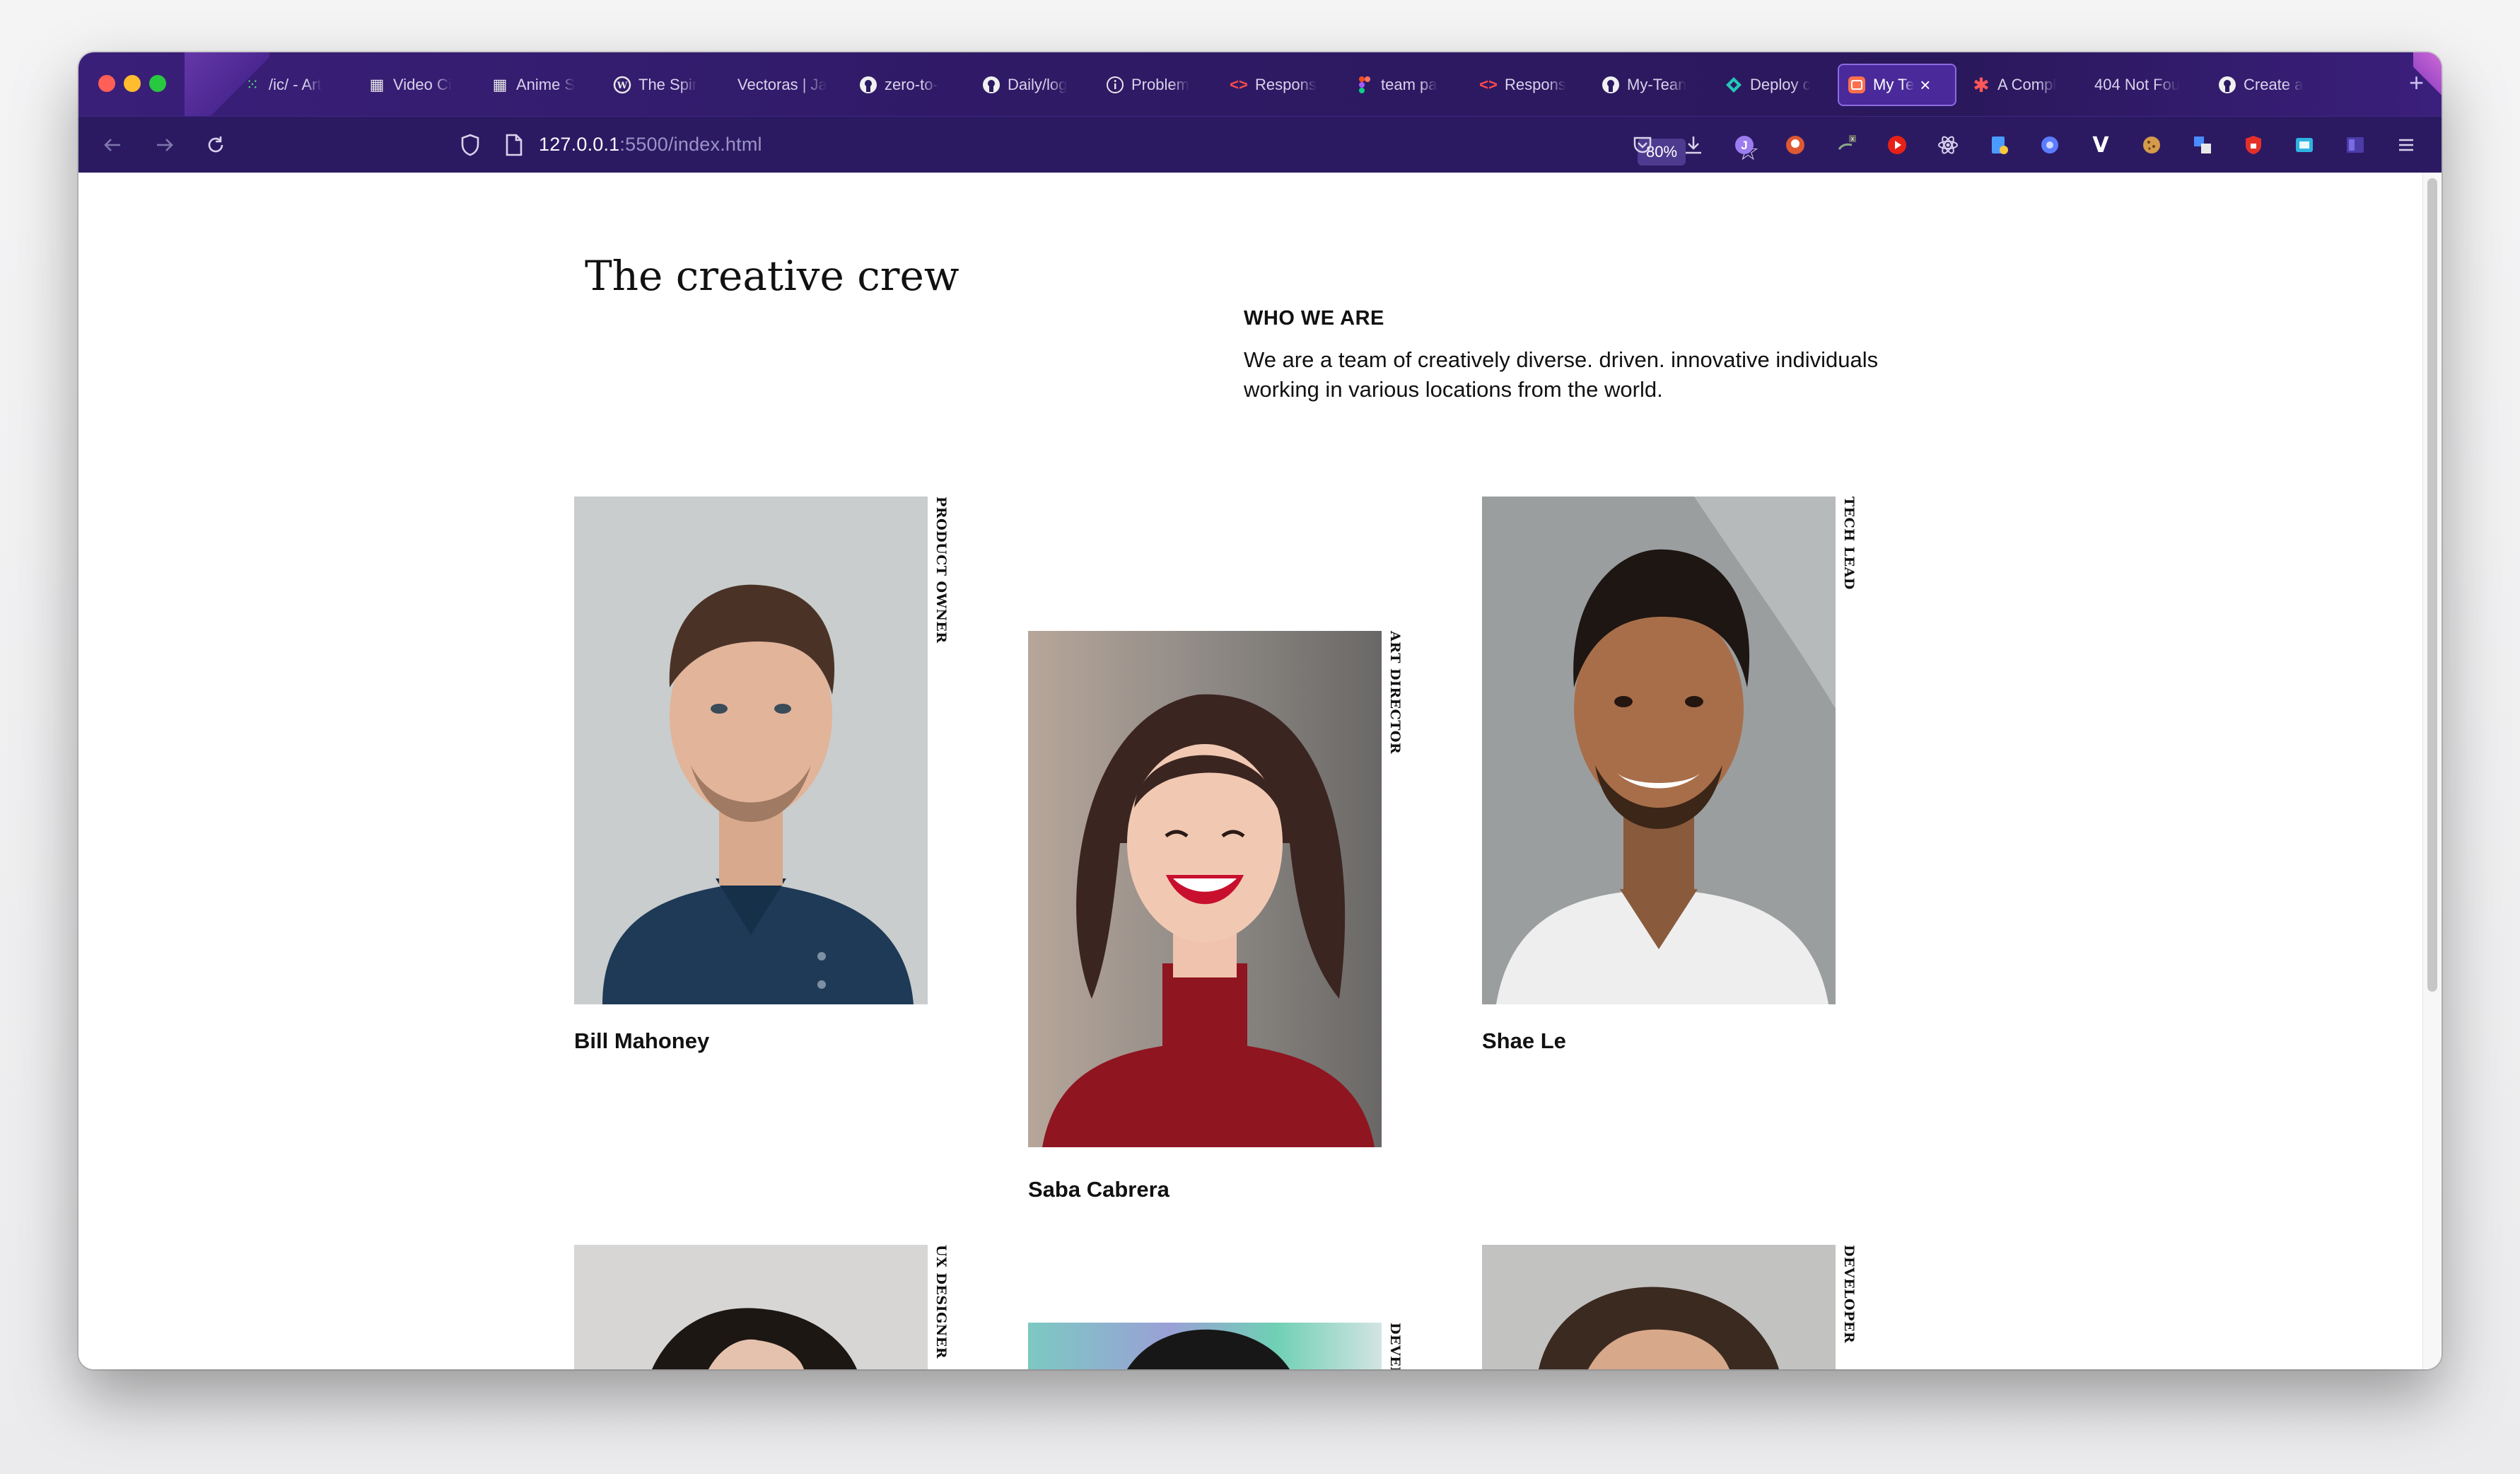  I want to click on tab-label: 404 Not Fou, so click(2138, 84).